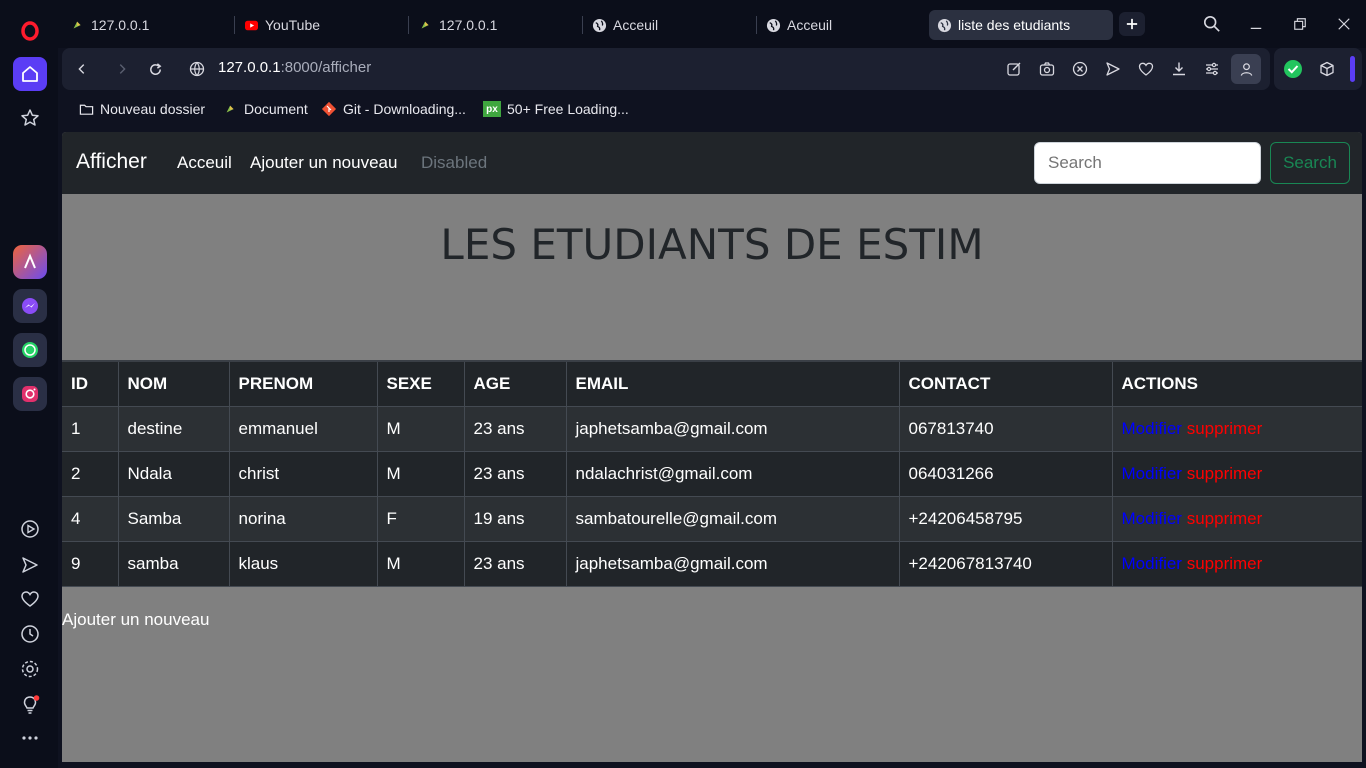 The width and height of the screenshot is (1366, 768). What do you see at coordinates (174, 474) in the screenshot?
I see `cell-nom: Ndala` at bounding box center [174, 474].